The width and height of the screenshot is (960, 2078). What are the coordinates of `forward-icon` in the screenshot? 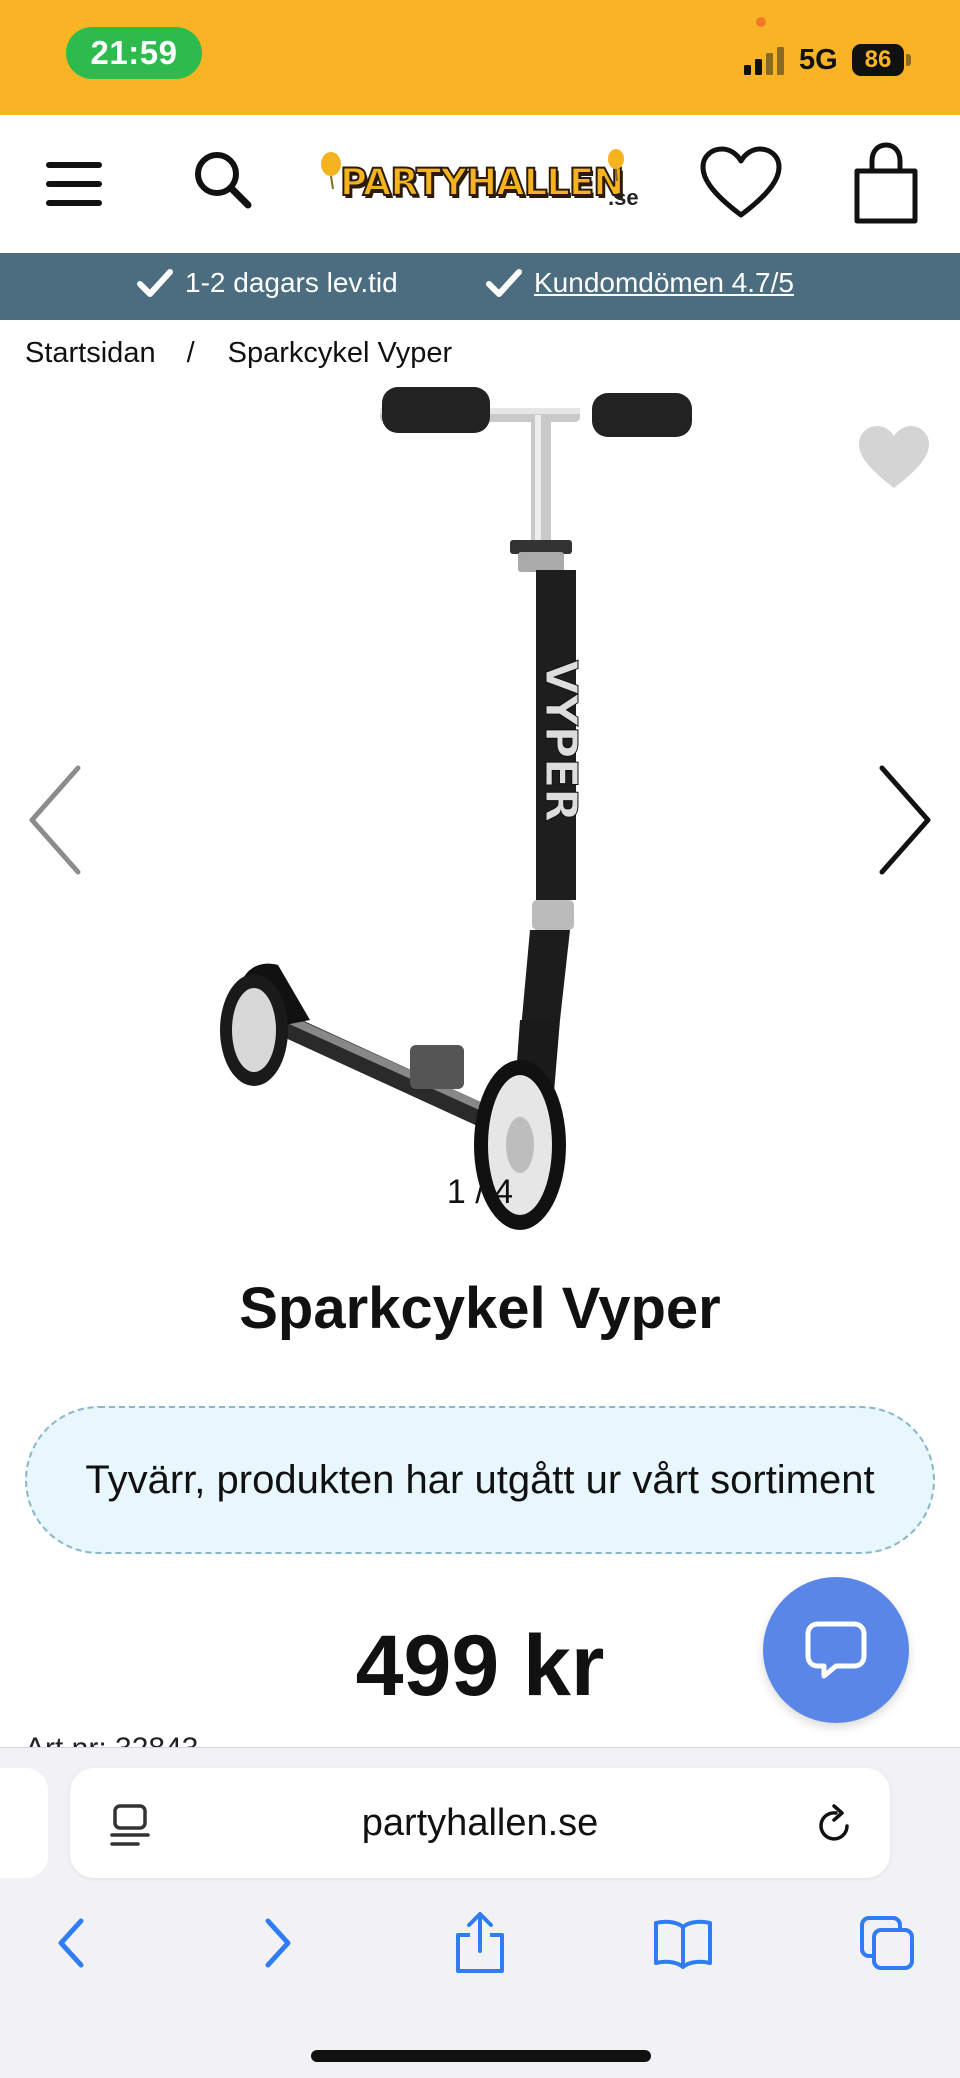 It's located at (278, 1943).